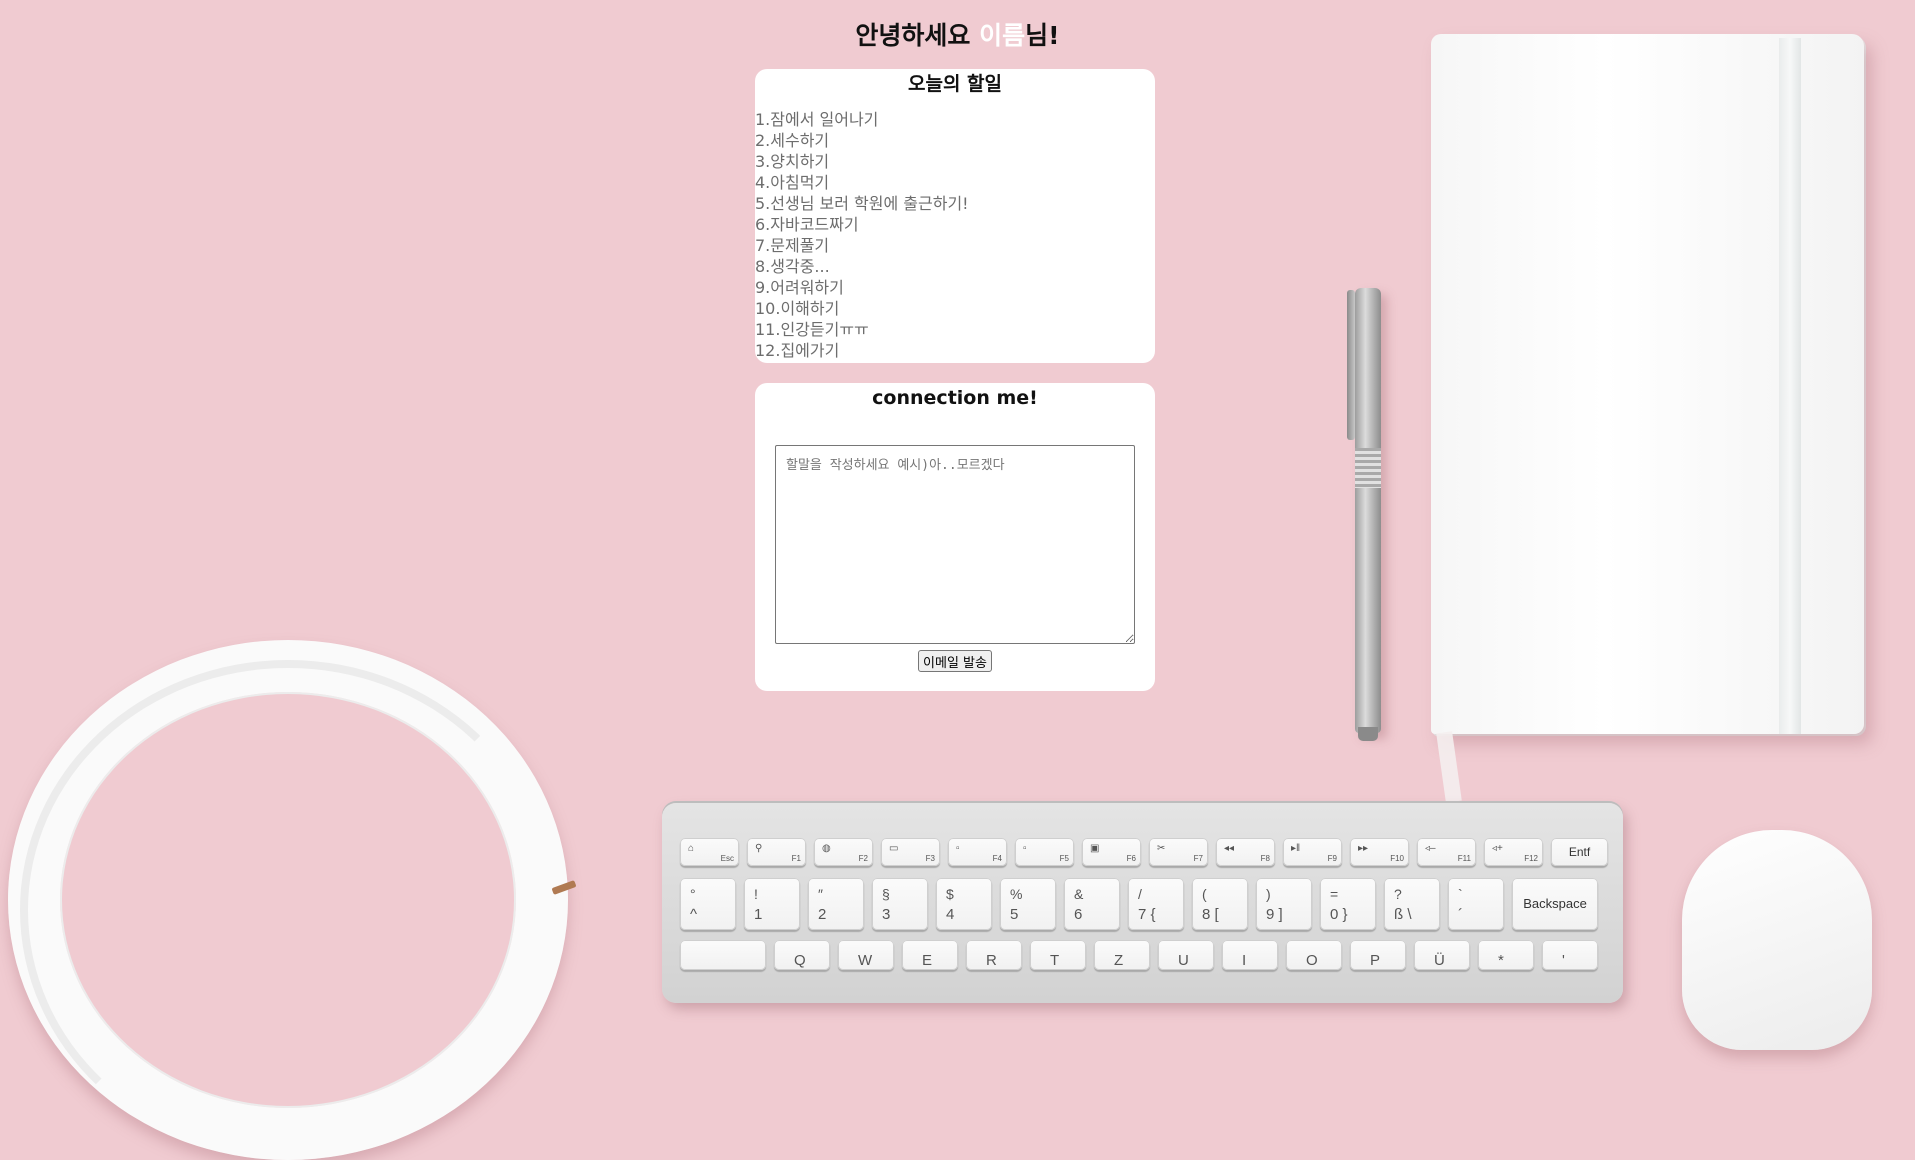  What do you see at coordinates (1044, 852) in the screenshot?
I see `key-f5: ▫ F5` at bounding box center [1044, 852].